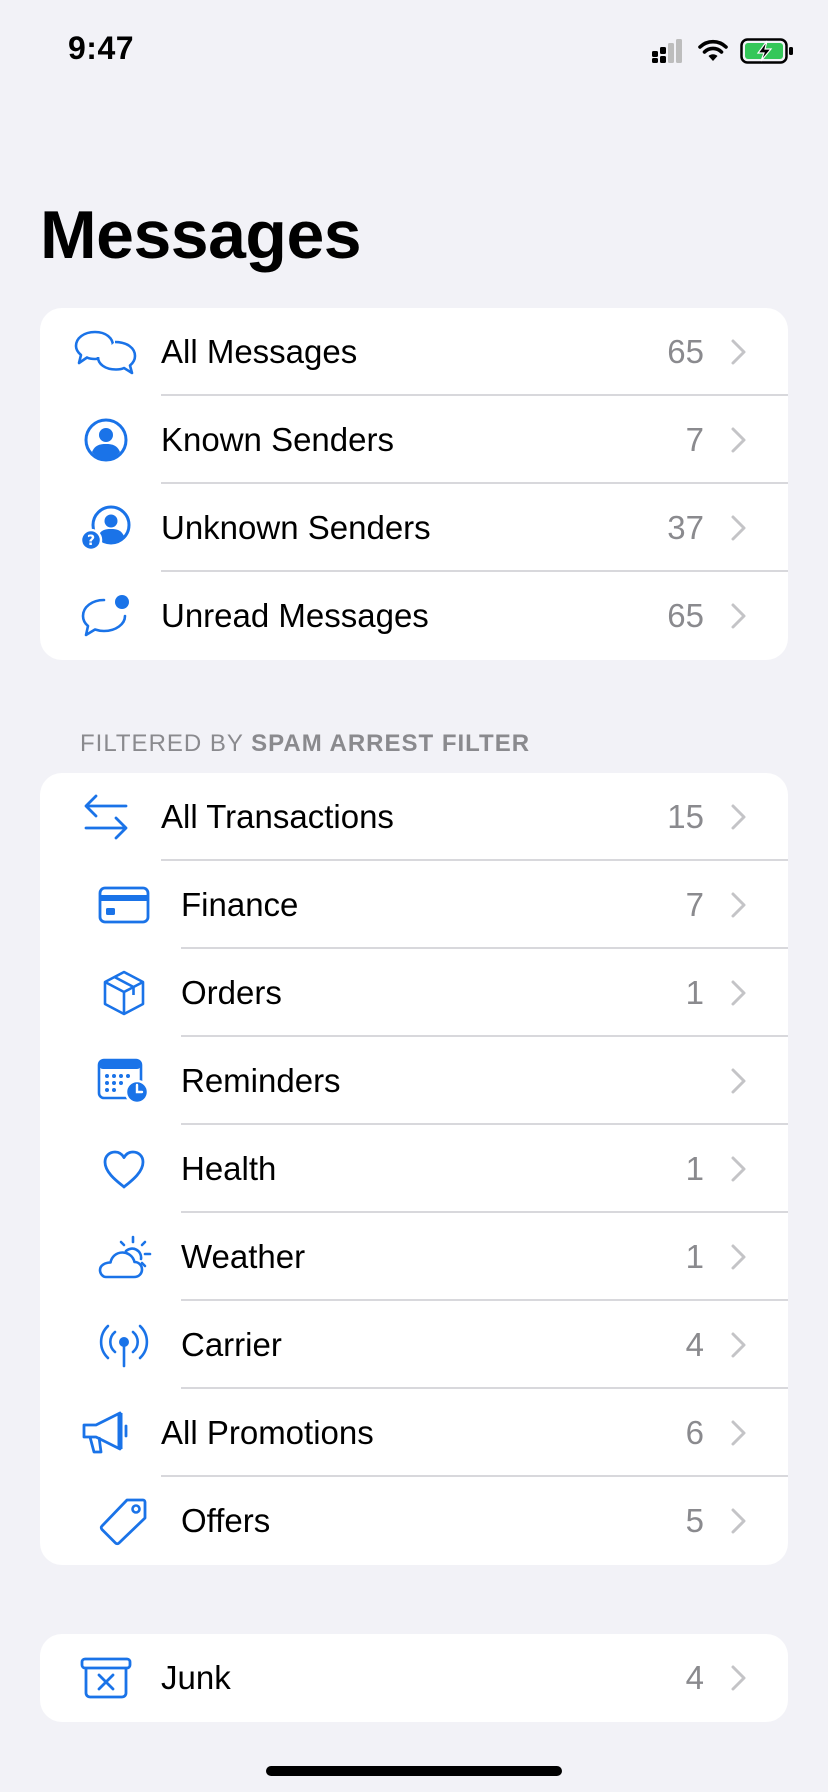 The image size is (828, 1792). I want to click on row-all-transactions: All Transactions 15, so click(414, 817).